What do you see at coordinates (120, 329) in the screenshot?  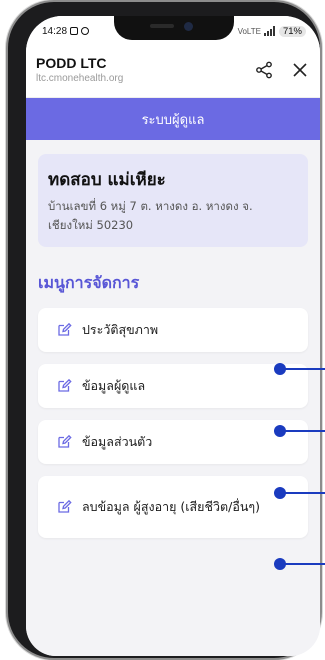 I see `menu-item-label: ประวัติสุขภาพ` at bounding box center [120, 329].